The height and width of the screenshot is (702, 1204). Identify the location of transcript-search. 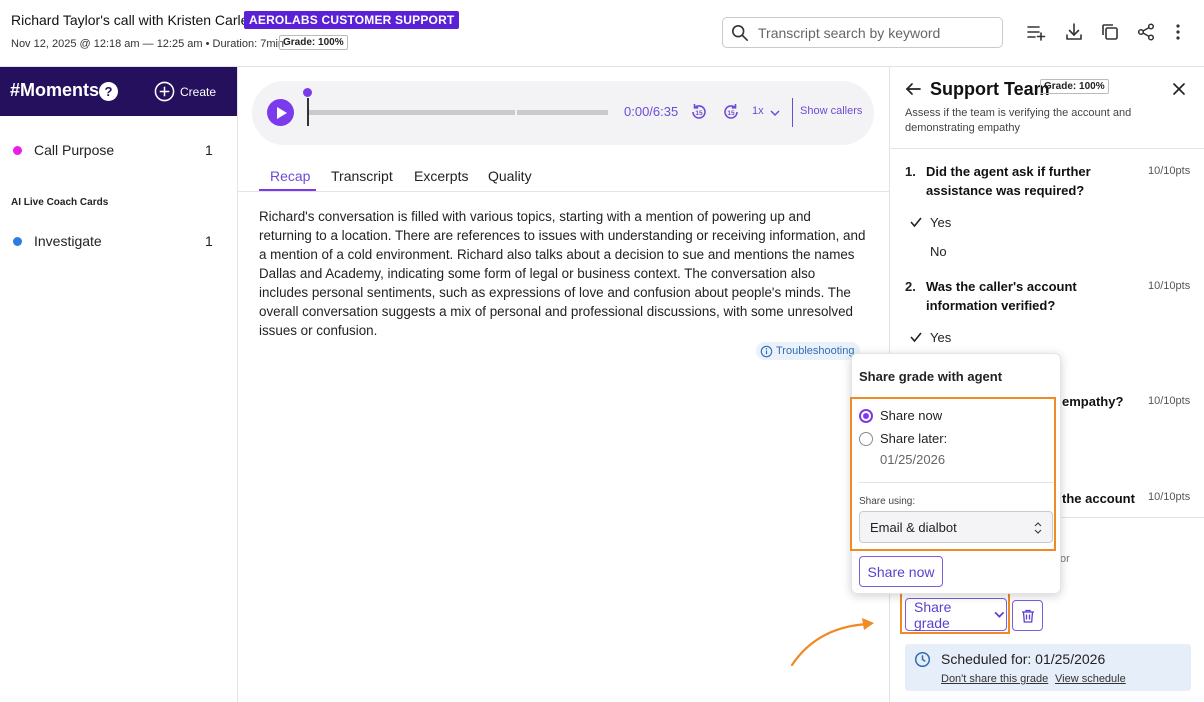
(862, 32).